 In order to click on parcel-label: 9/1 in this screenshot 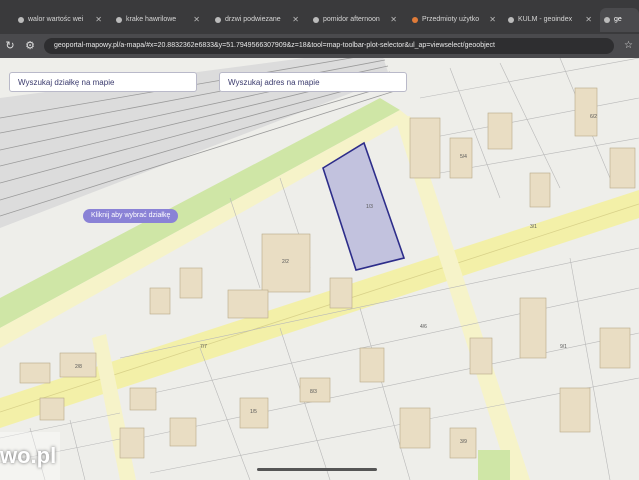, I will do `click(563, 347)`.